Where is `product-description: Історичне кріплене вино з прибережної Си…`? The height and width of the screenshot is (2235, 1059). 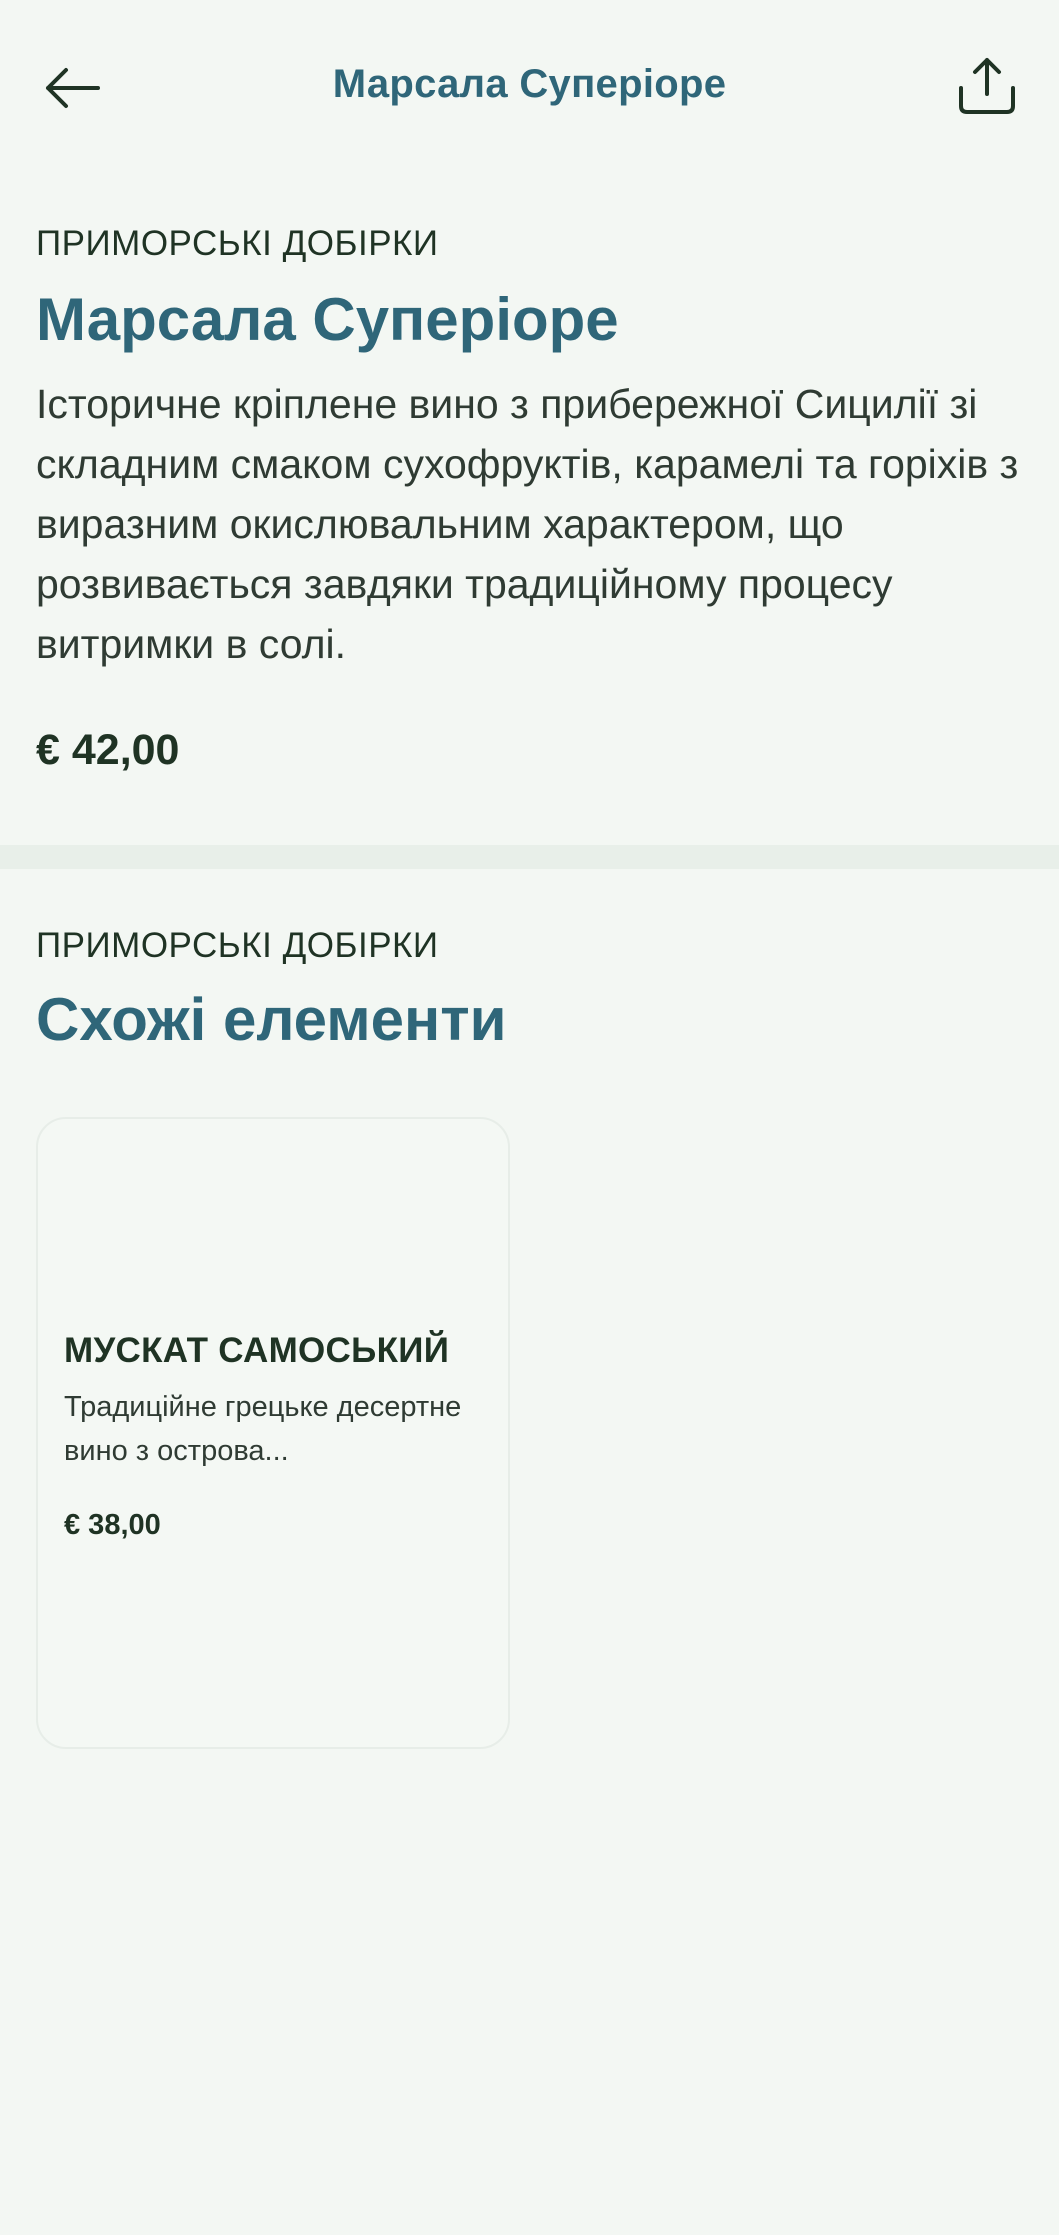
product-description: Історичне кріплене вино з прибережної Си… is located at coordinates (527, 524).